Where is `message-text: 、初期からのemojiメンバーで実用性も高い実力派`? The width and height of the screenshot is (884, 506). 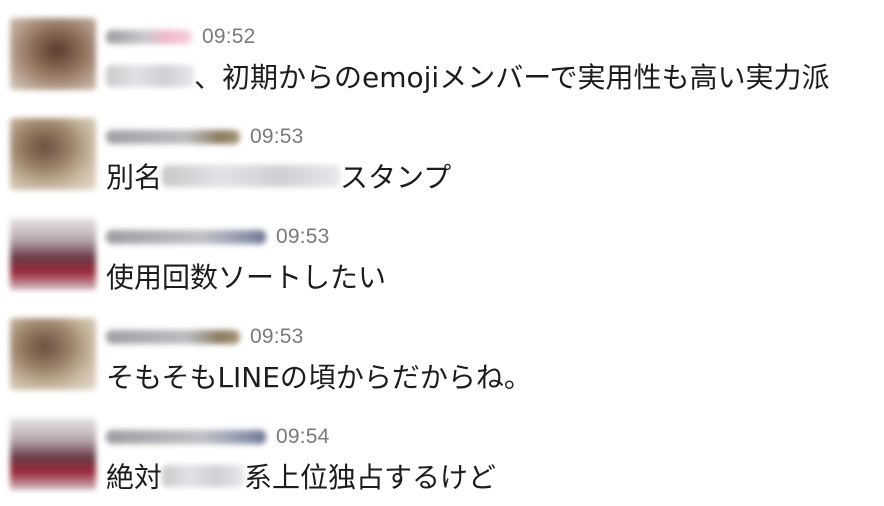 message-text: 、初期からのemojiメンバーで実用性も高い実力派 is located at coordinates (468, 76).